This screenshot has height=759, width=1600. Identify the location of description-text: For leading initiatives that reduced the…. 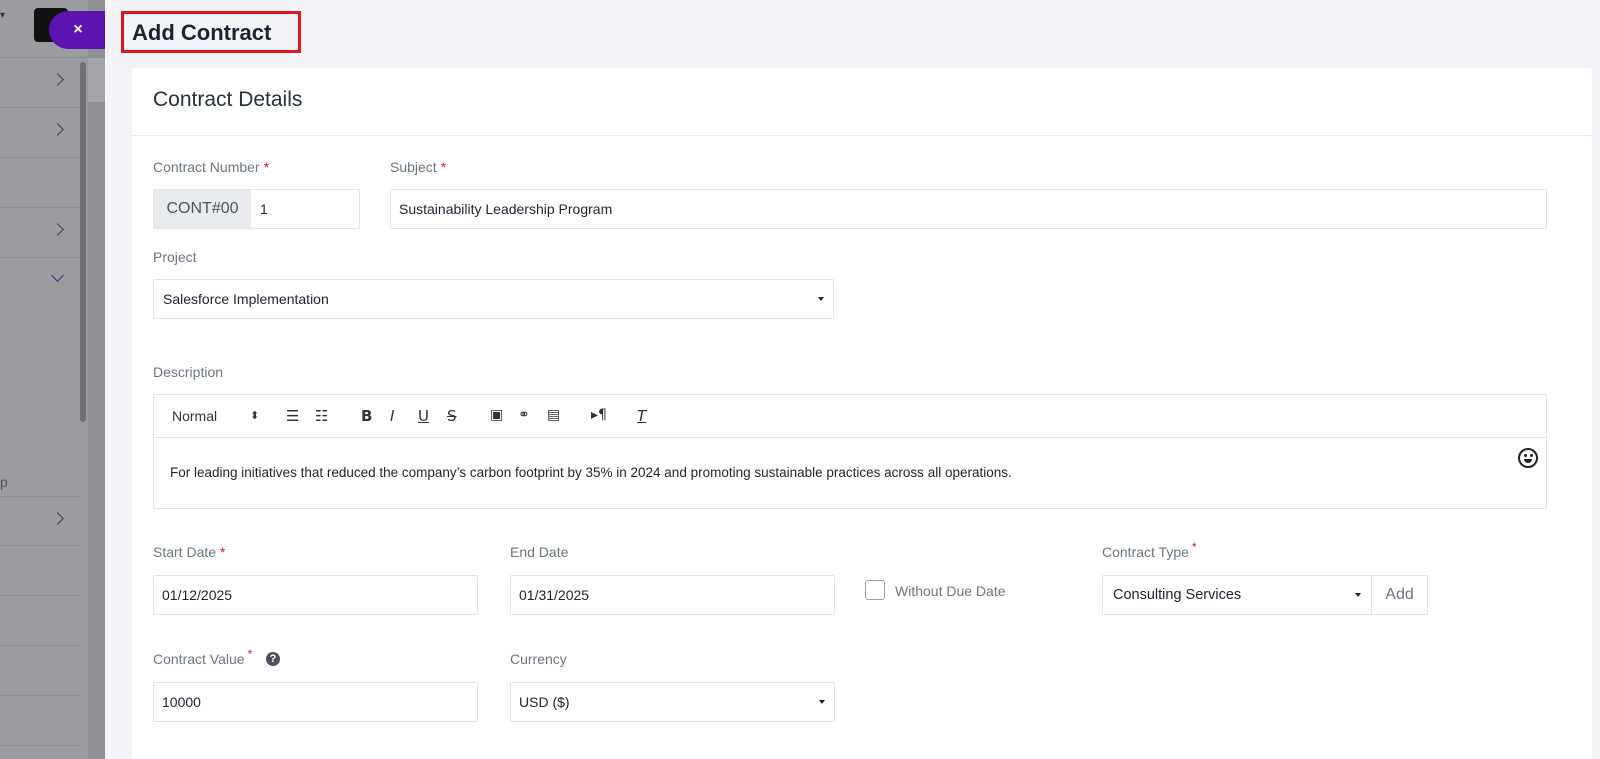
(591, 472).